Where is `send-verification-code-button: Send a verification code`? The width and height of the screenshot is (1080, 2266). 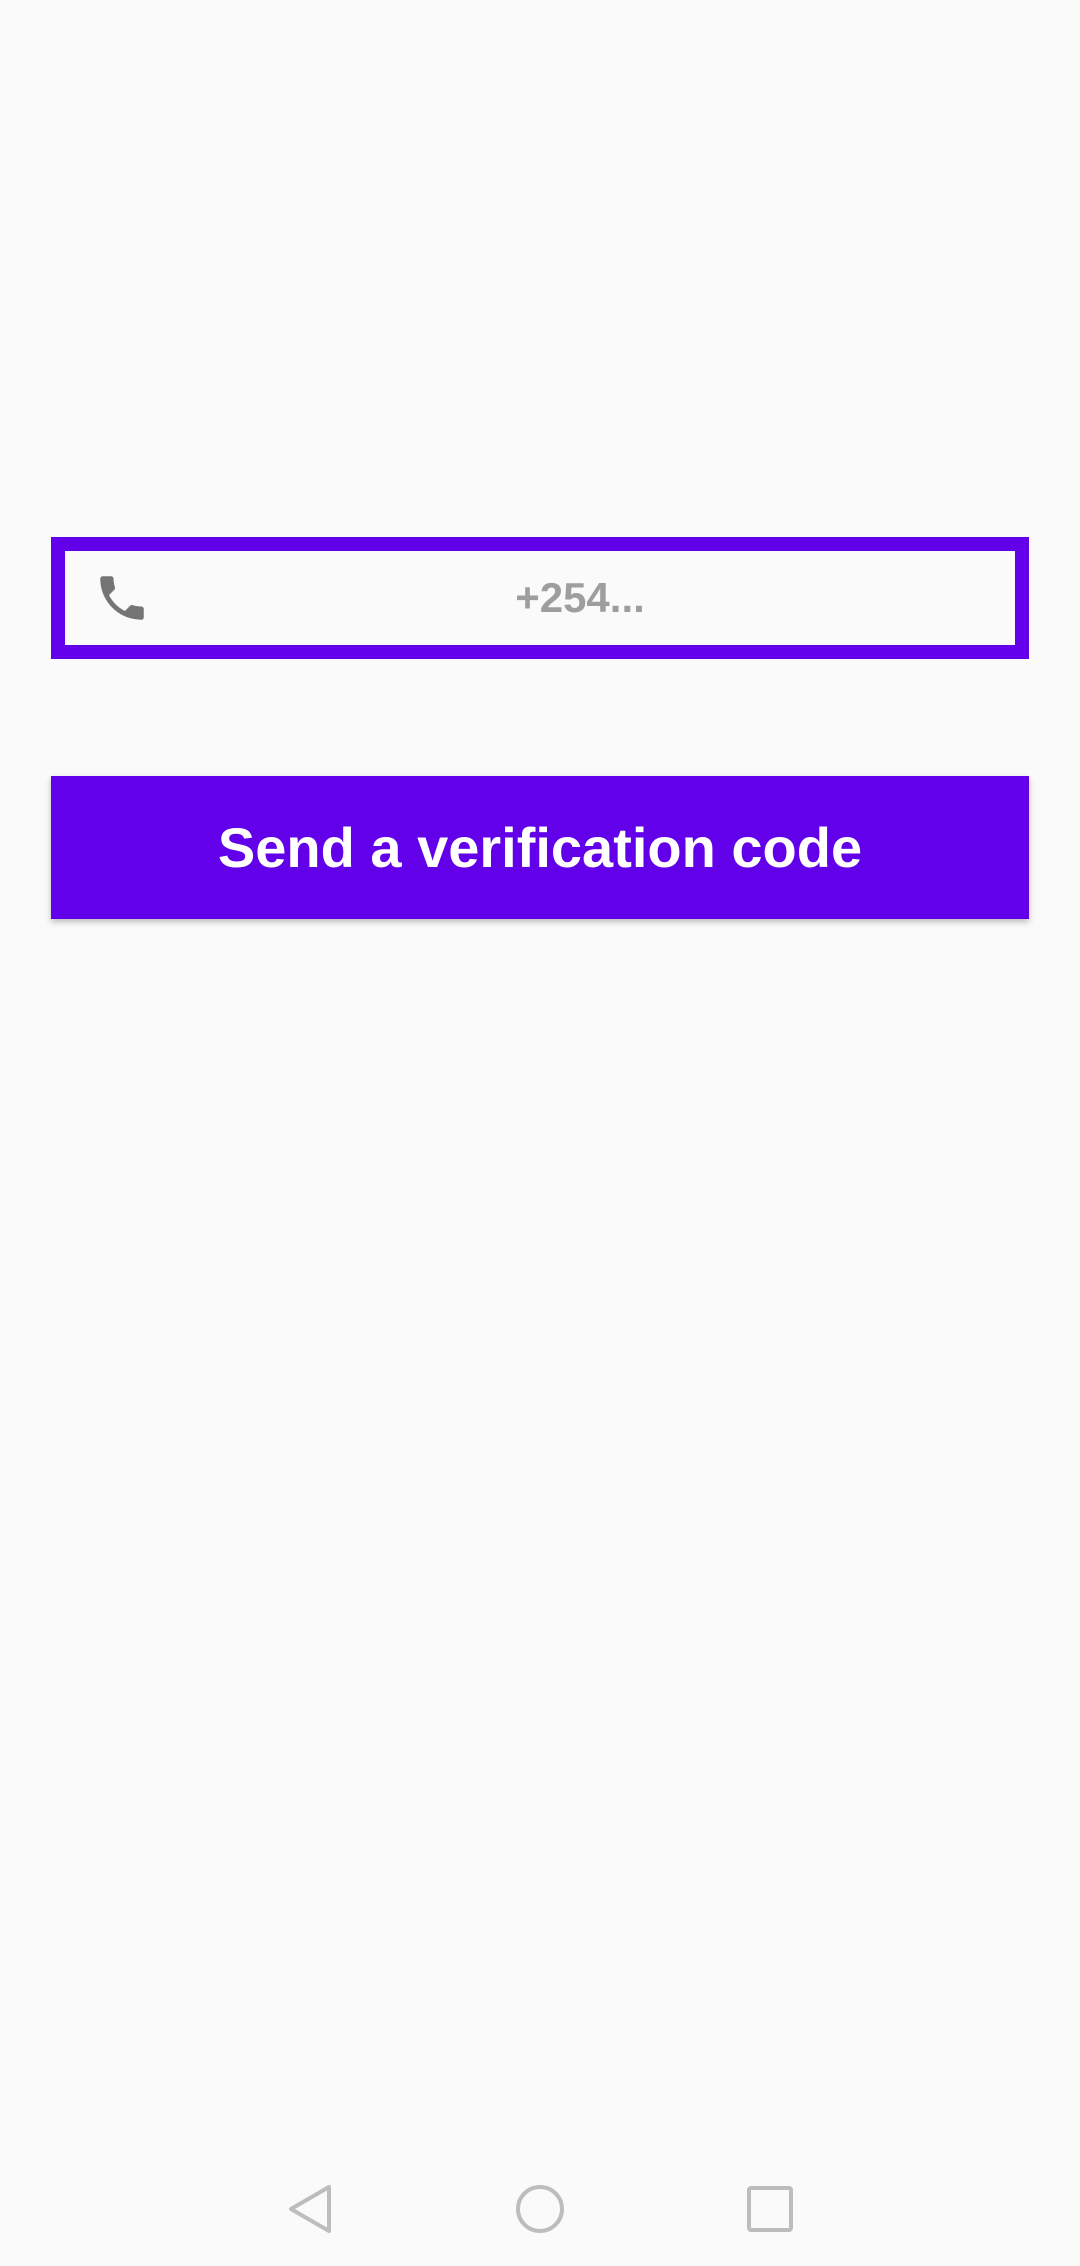
send-verification-code-button: Send a verification code is located at coordinates (540, 847).